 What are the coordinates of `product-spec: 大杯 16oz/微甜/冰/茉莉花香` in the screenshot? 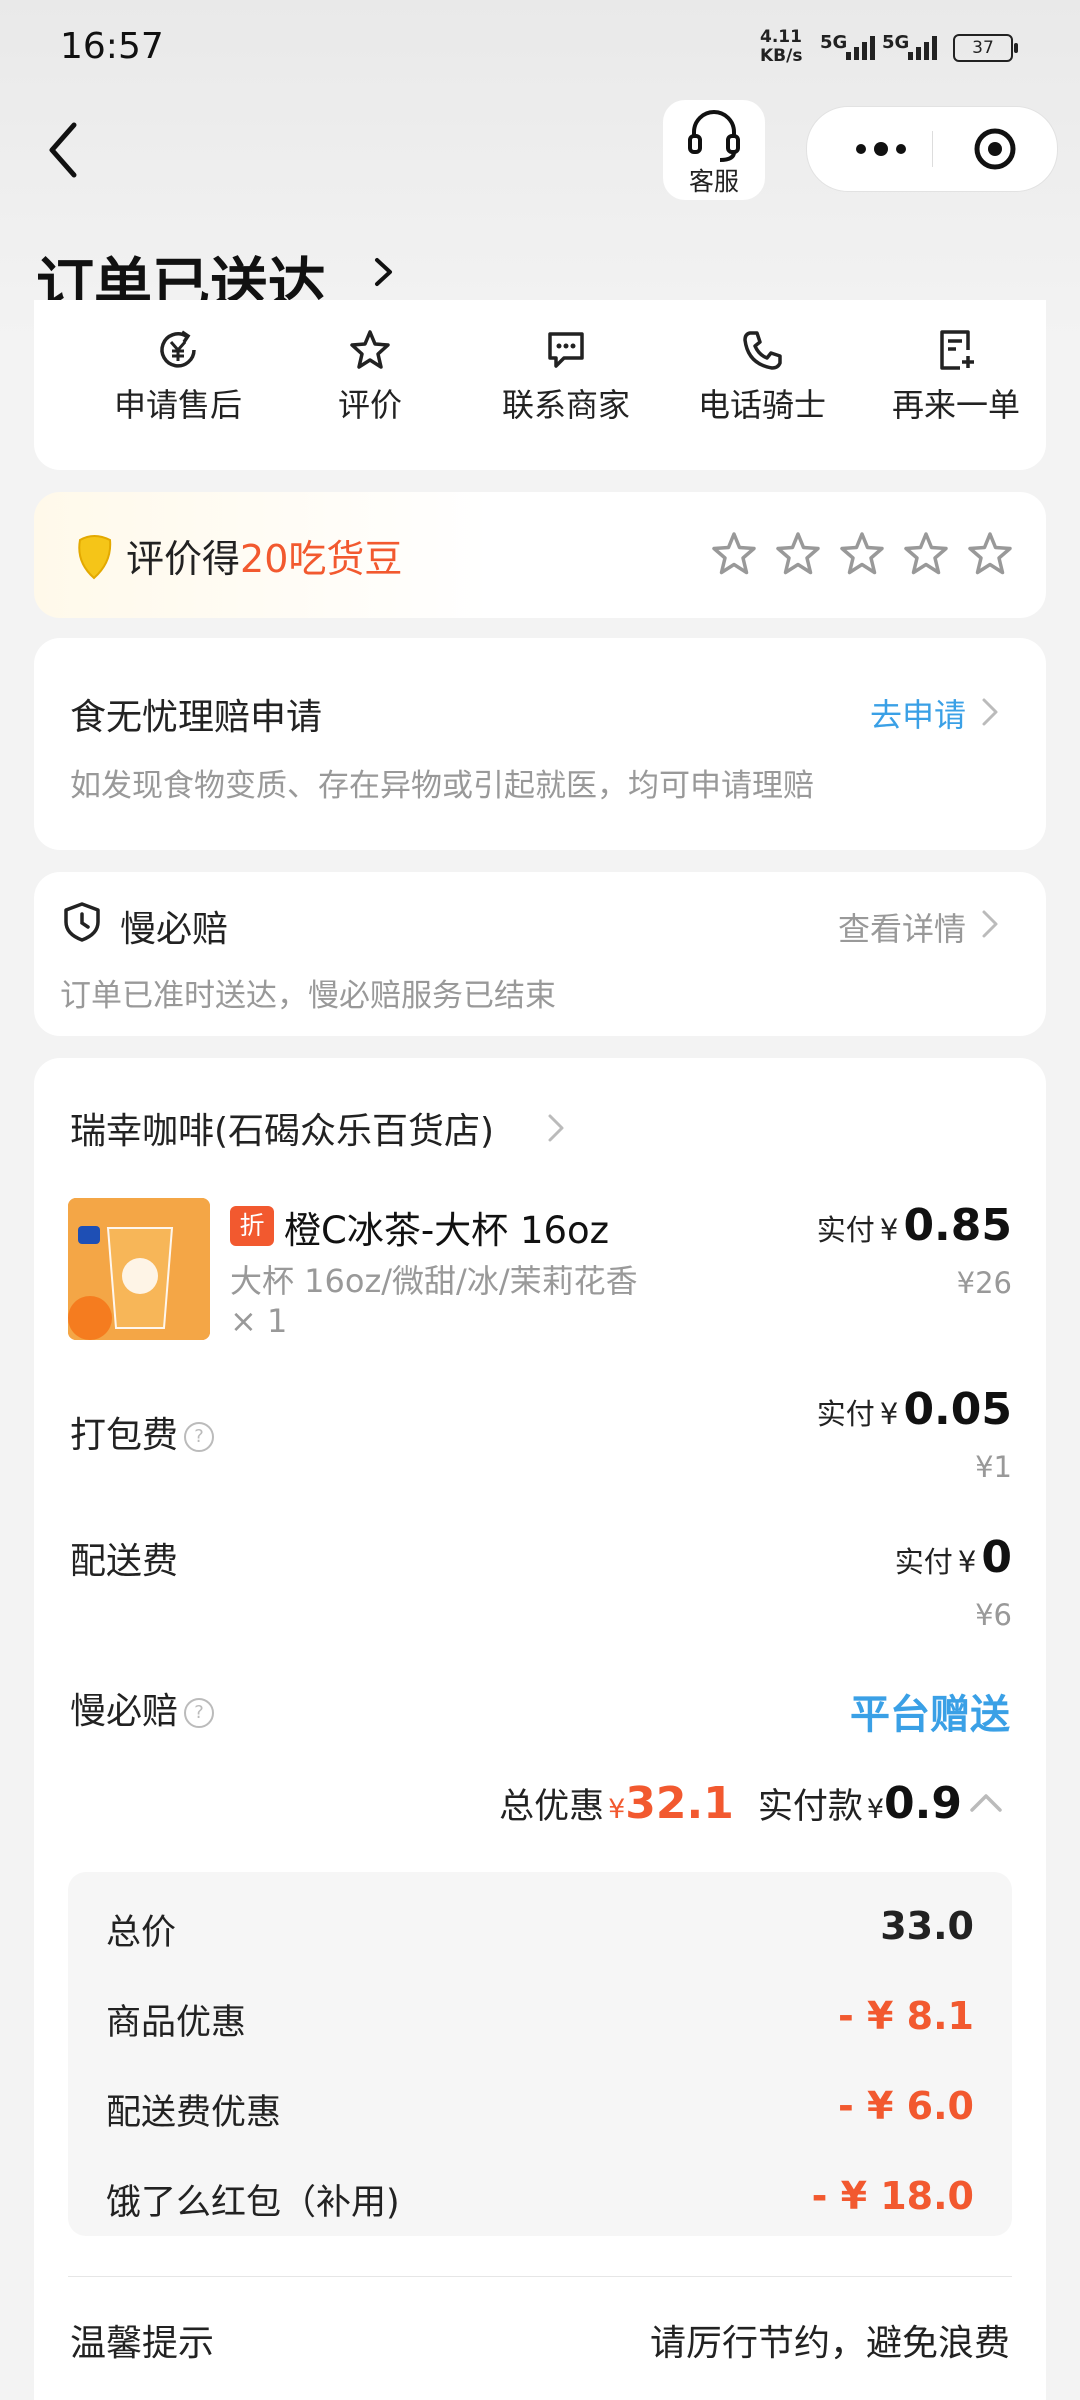 It's located at (434, 1281).